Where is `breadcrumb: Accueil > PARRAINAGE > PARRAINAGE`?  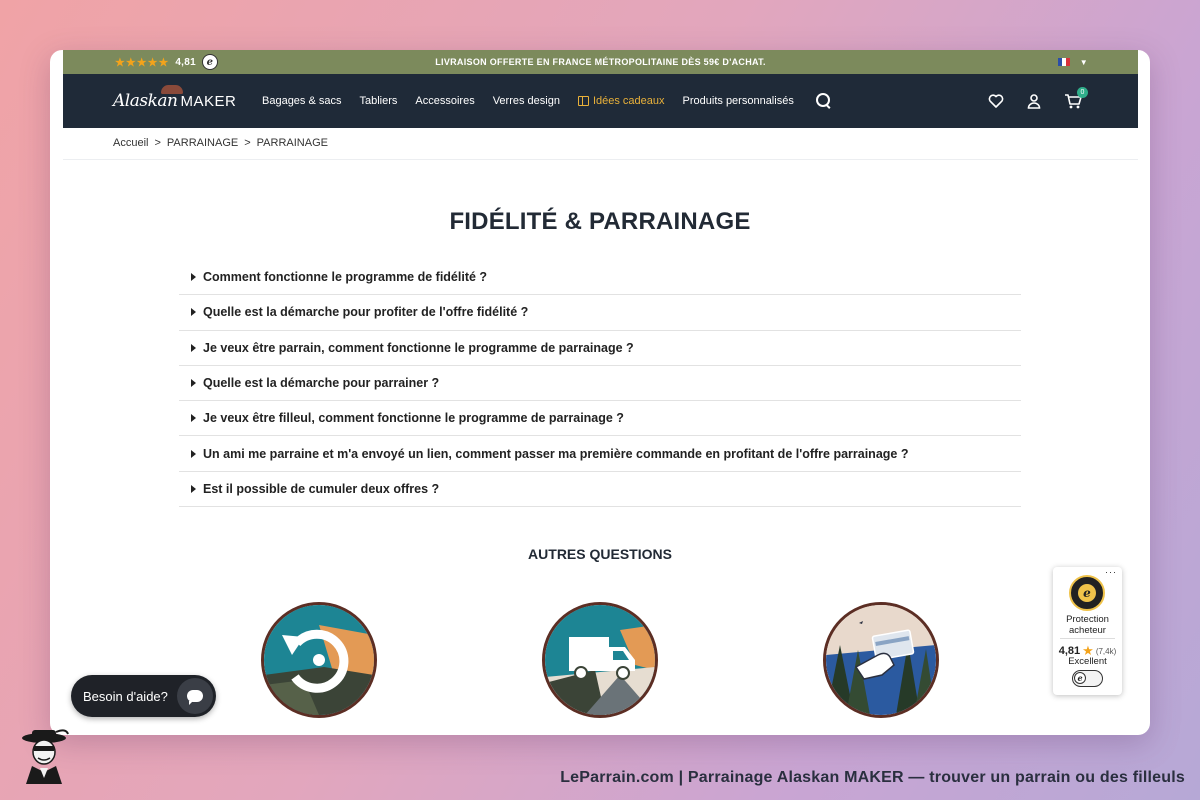 breadcrumb: Accueil > PARRAINAGE > PARRAINAGE is located at coordinates (220, 143).